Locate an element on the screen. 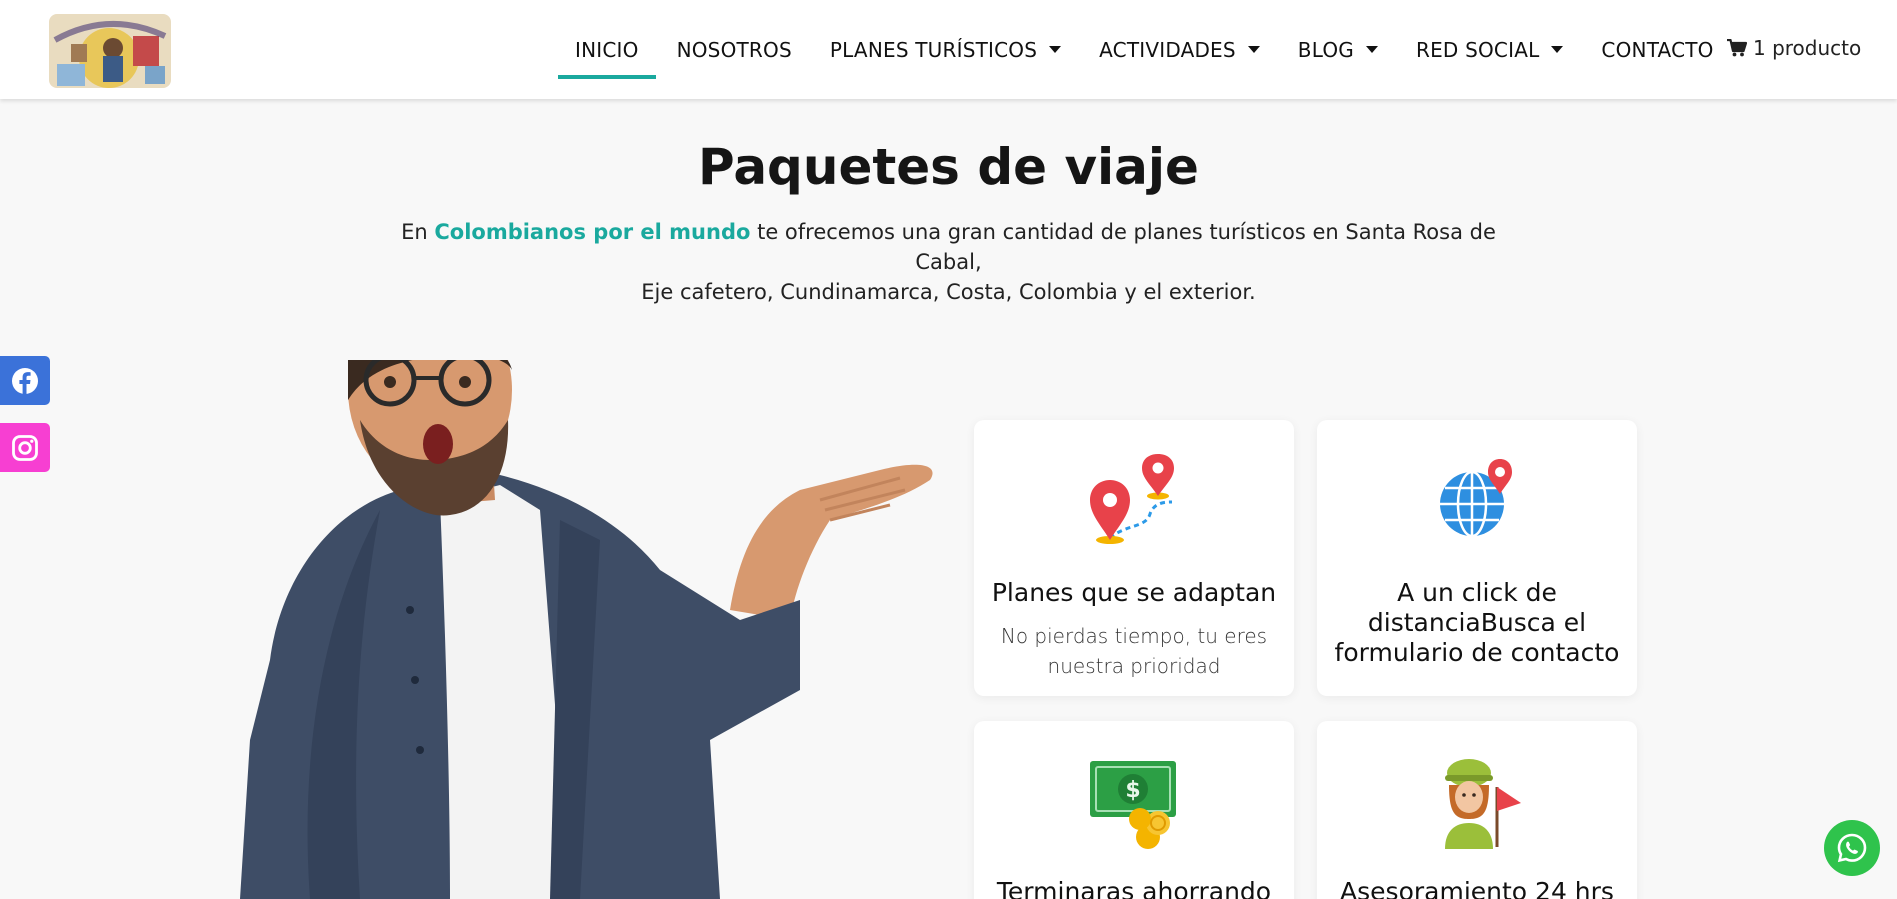 The width and height of the screenshot is (1897, 899). money-coins-icon: $ is located at coordinates (1133, 805).